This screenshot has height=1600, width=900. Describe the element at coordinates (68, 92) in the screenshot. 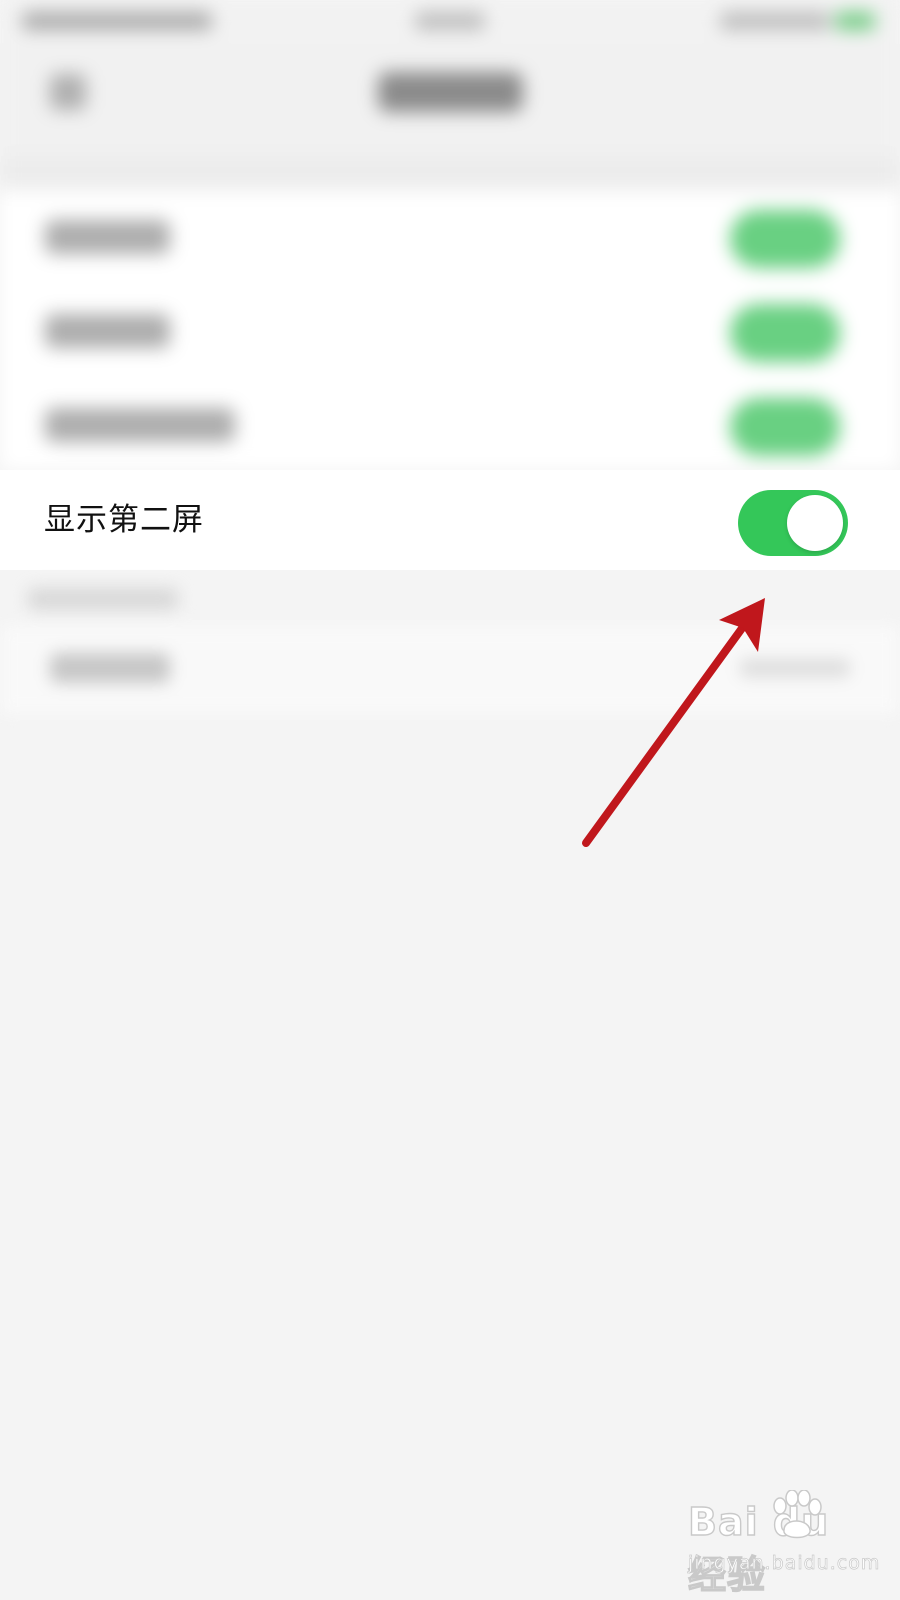

I see `back-icon` at that location.